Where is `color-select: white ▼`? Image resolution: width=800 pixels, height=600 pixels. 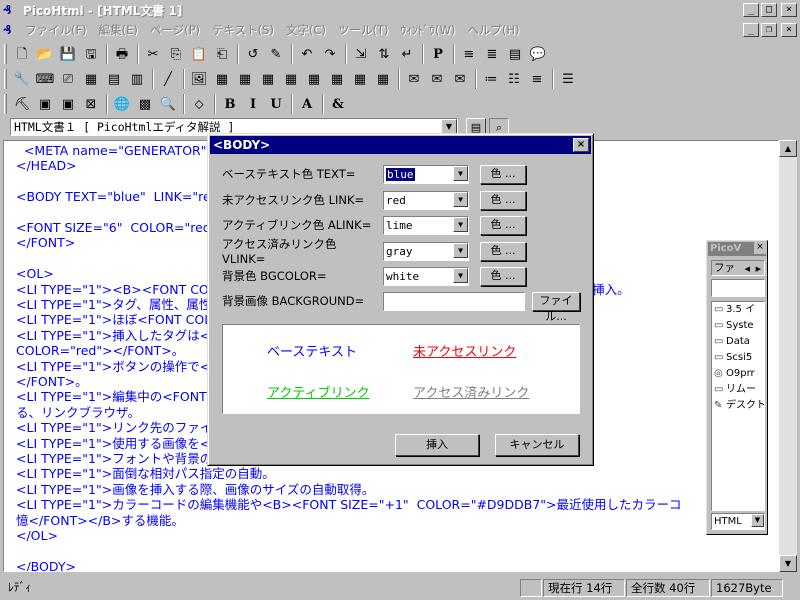
color-select: white ▼ is located at coordinates (426, 276).